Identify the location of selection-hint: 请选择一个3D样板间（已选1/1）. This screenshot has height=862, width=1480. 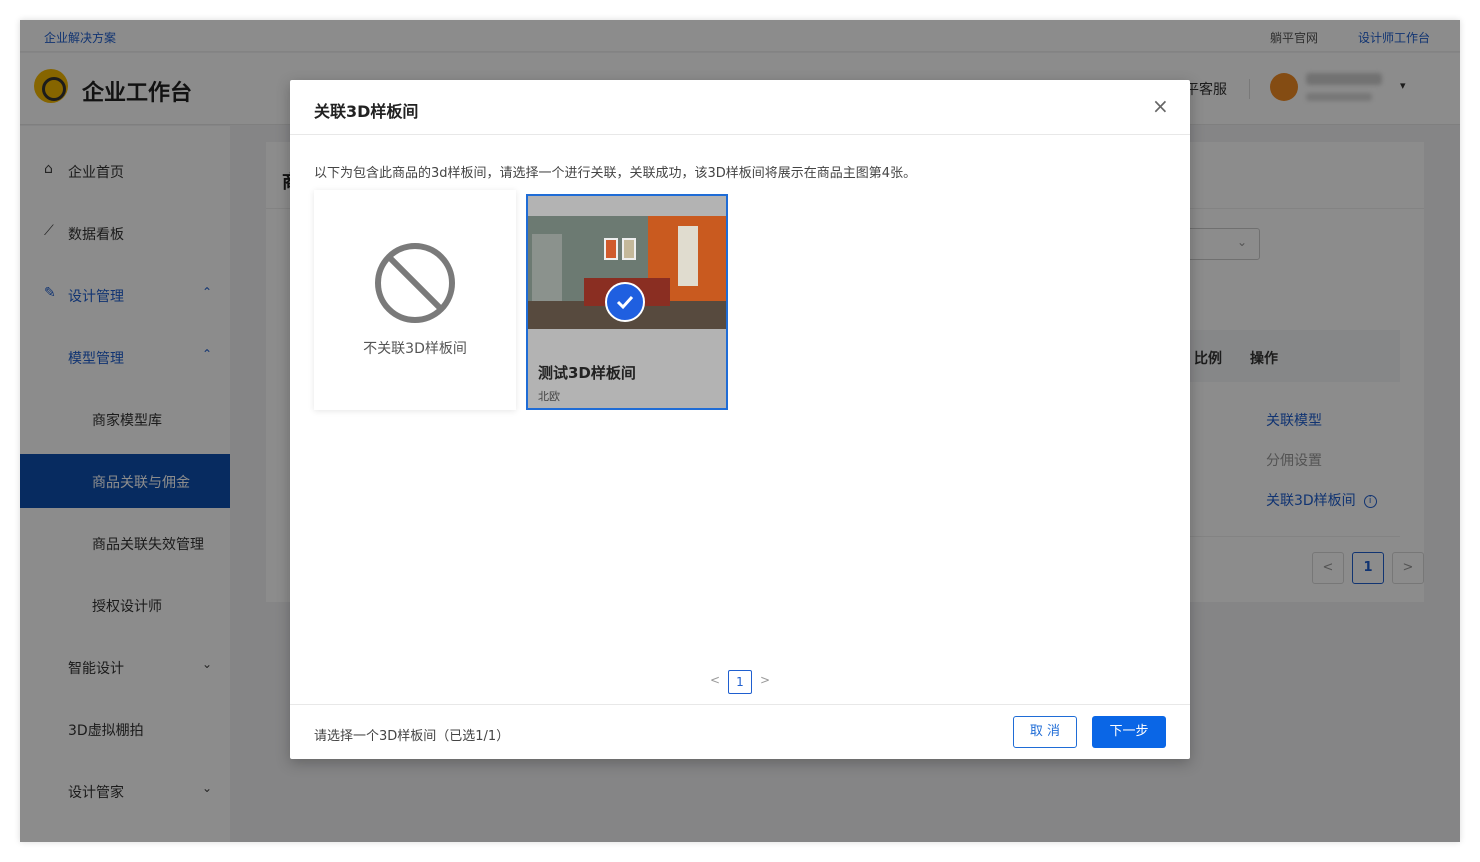
(412, 736).